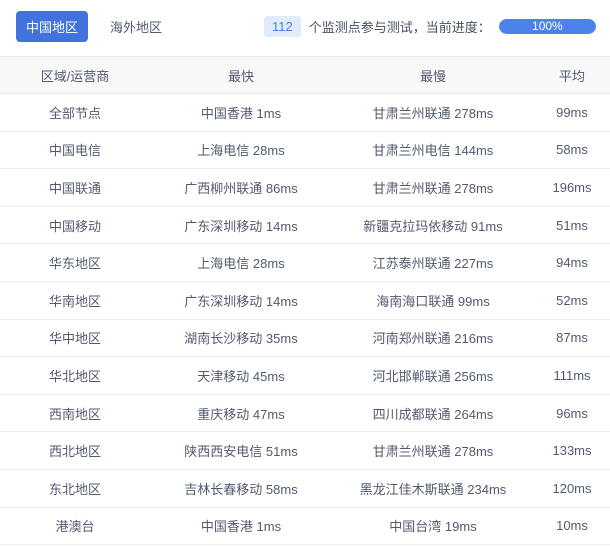 The image size is (610, 546). What do you see at coordinates (433, 375) in the screenshot?
I see `cell-slowest: 河北邯郸联通 256ms` at bounding box center [433, 375].